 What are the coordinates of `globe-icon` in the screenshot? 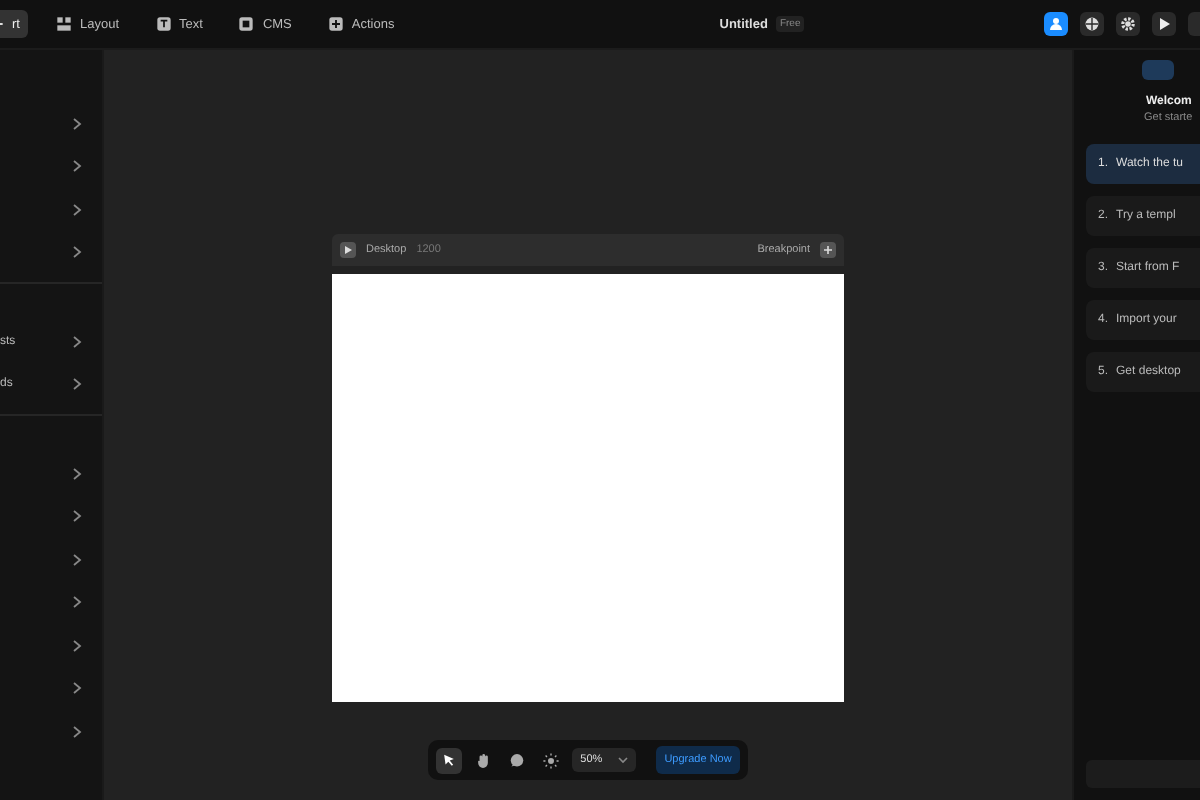 It's located at (1092, 24).